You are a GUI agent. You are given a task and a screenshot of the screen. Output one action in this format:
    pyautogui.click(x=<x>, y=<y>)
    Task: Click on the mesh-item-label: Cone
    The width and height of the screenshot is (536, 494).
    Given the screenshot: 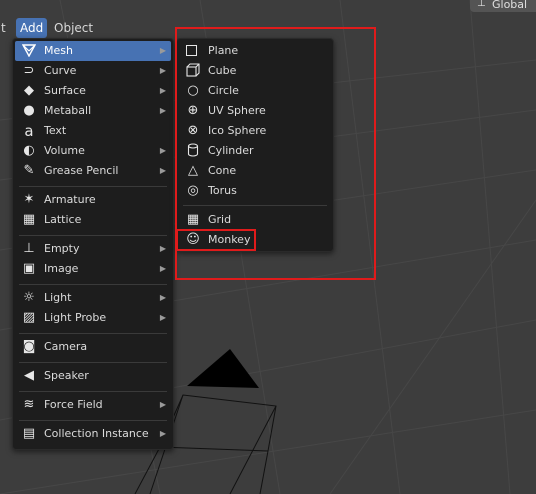 What is the action you would take?
    pyautogui.click(x=222, y=170)
    